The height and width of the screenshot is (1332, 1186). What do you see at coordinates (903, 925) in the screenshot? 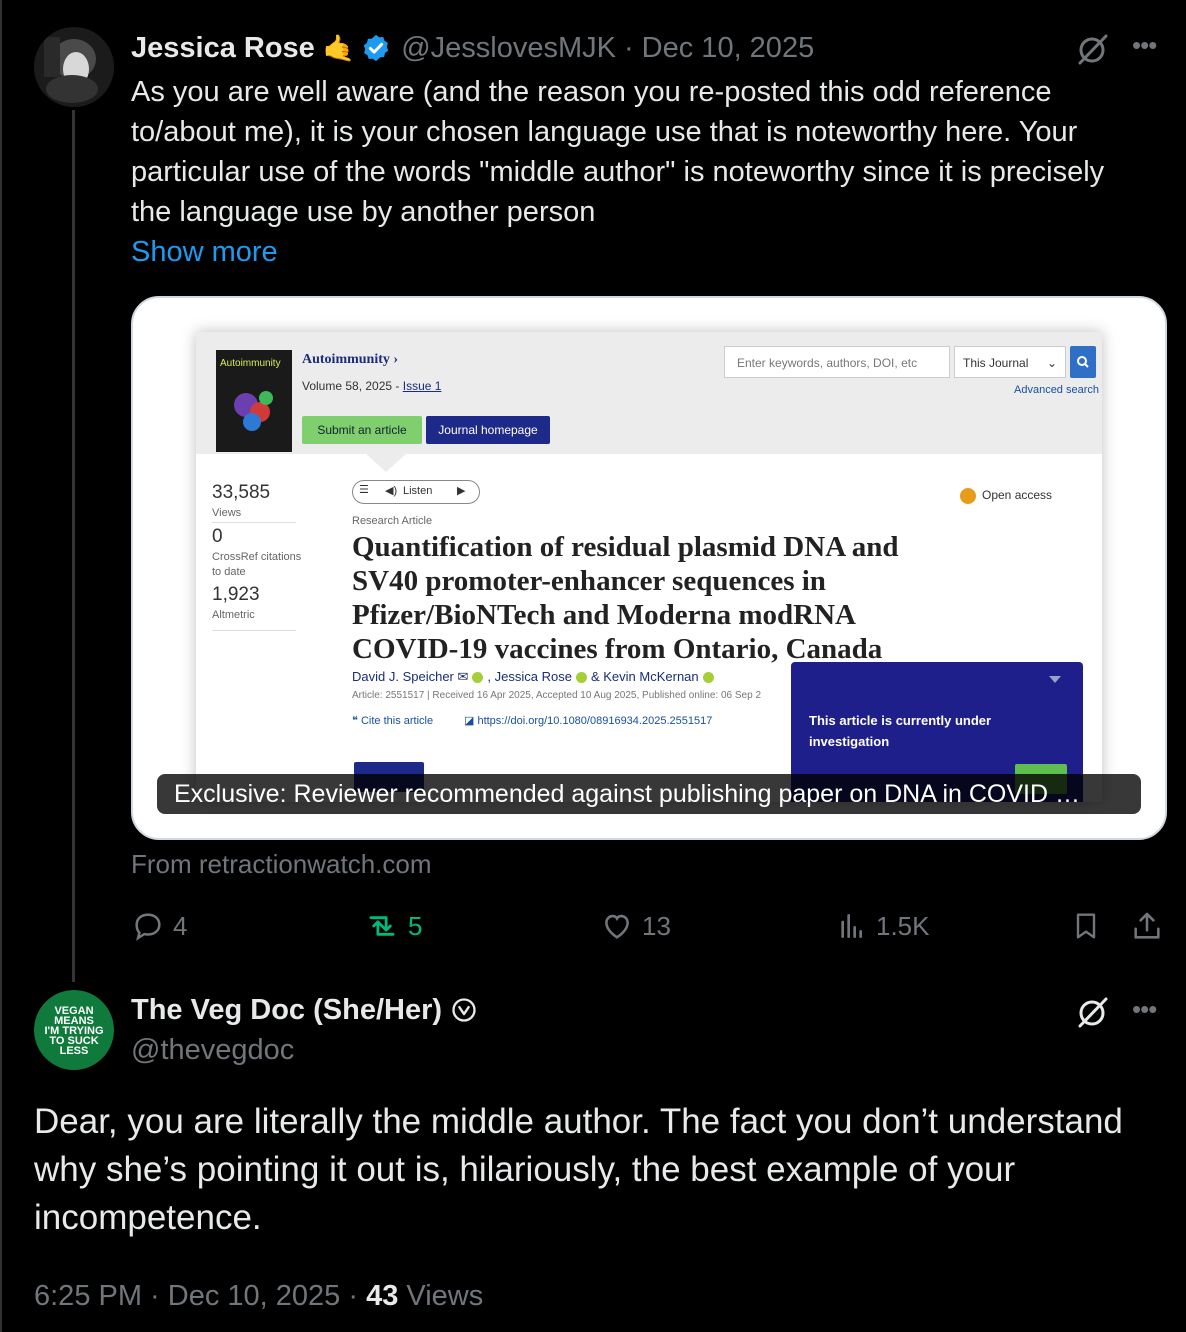
I see `views-count: 1.5K` at bounding box center [903, 925].